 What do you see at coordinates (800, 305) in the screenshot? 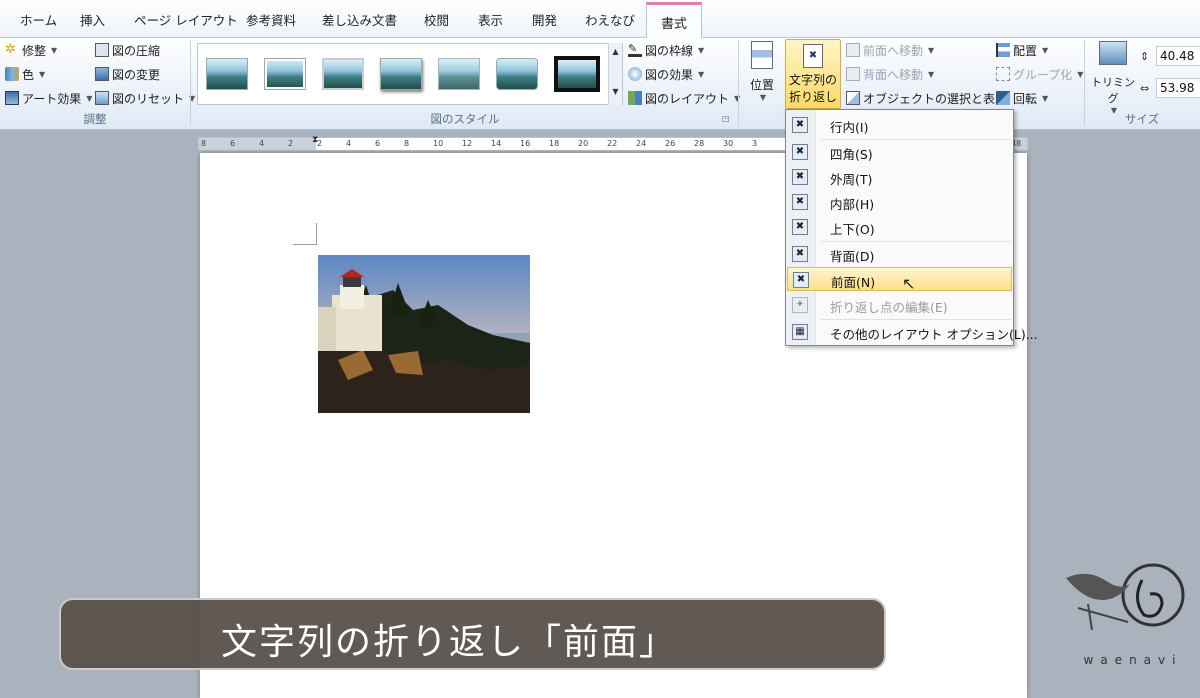
I see `edit-wrap-points-icon: ✦` at bounding box center [800, 305].